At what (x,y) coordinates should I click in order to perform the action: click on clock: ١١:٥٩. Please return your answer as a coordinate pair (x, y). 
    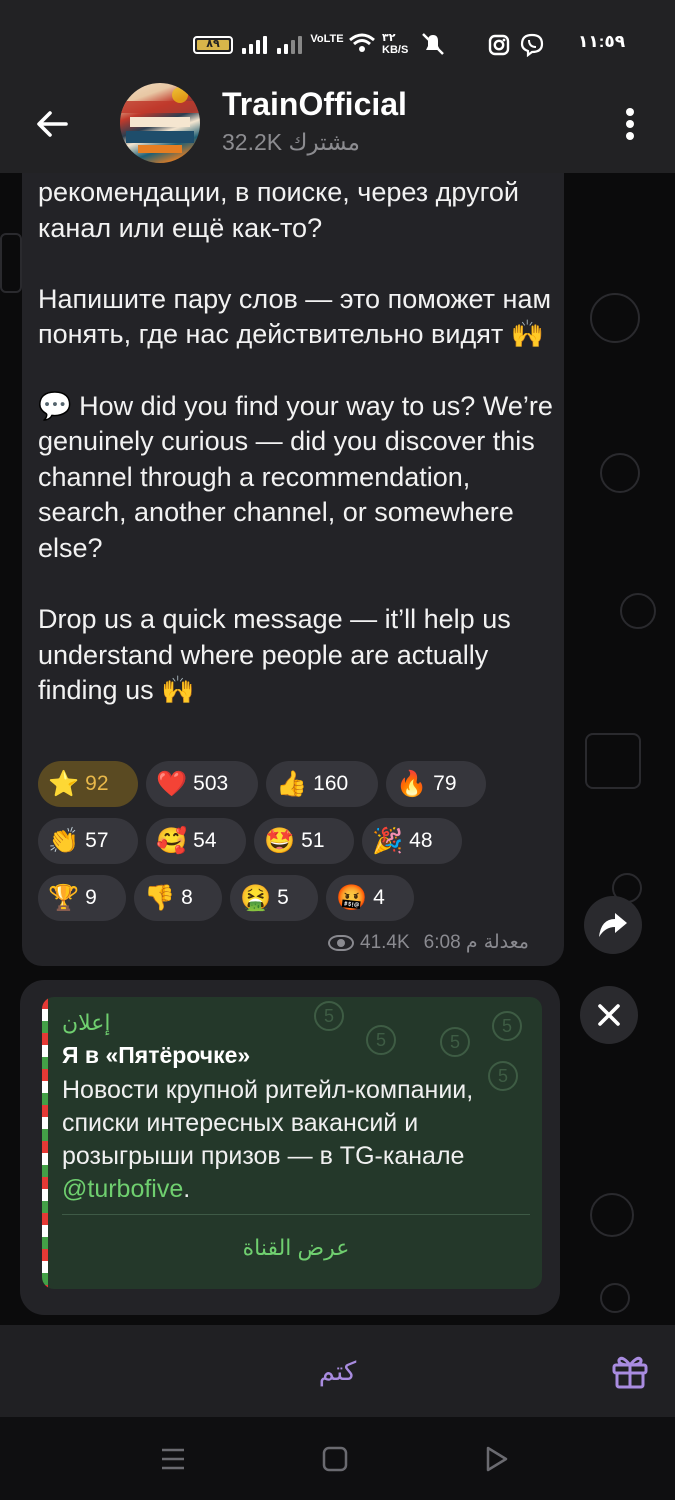
    Looking at the image, I should click on (602, 41).